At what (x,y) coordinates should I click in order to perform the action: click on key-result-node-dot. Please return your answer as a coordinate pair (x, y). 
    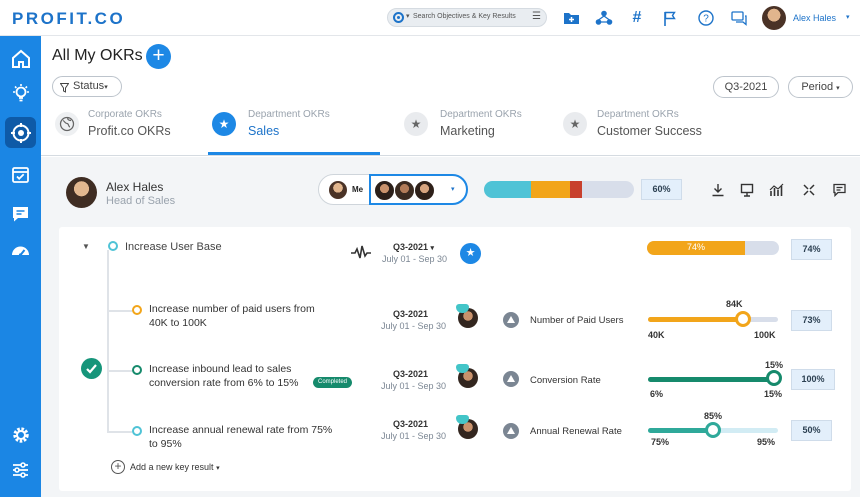
    Looking at the image, I should click on (137, 370).